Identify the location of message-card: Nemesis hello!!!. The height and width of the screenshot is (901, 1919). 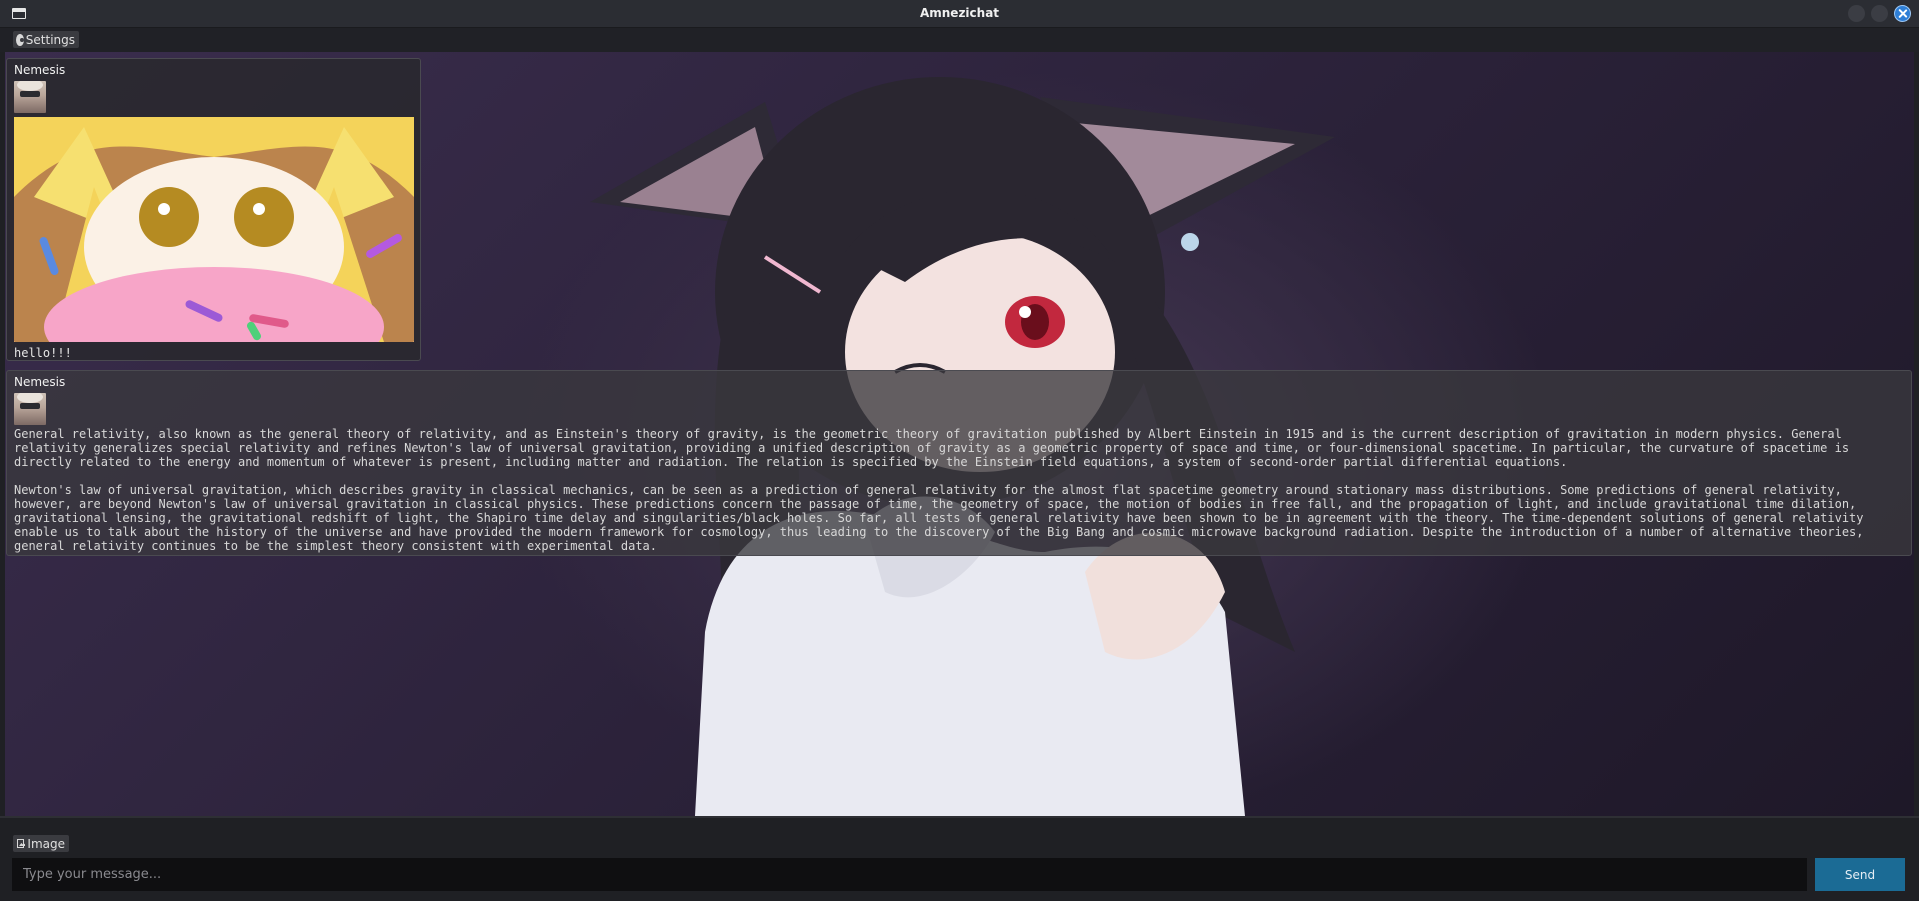
(213, 209).